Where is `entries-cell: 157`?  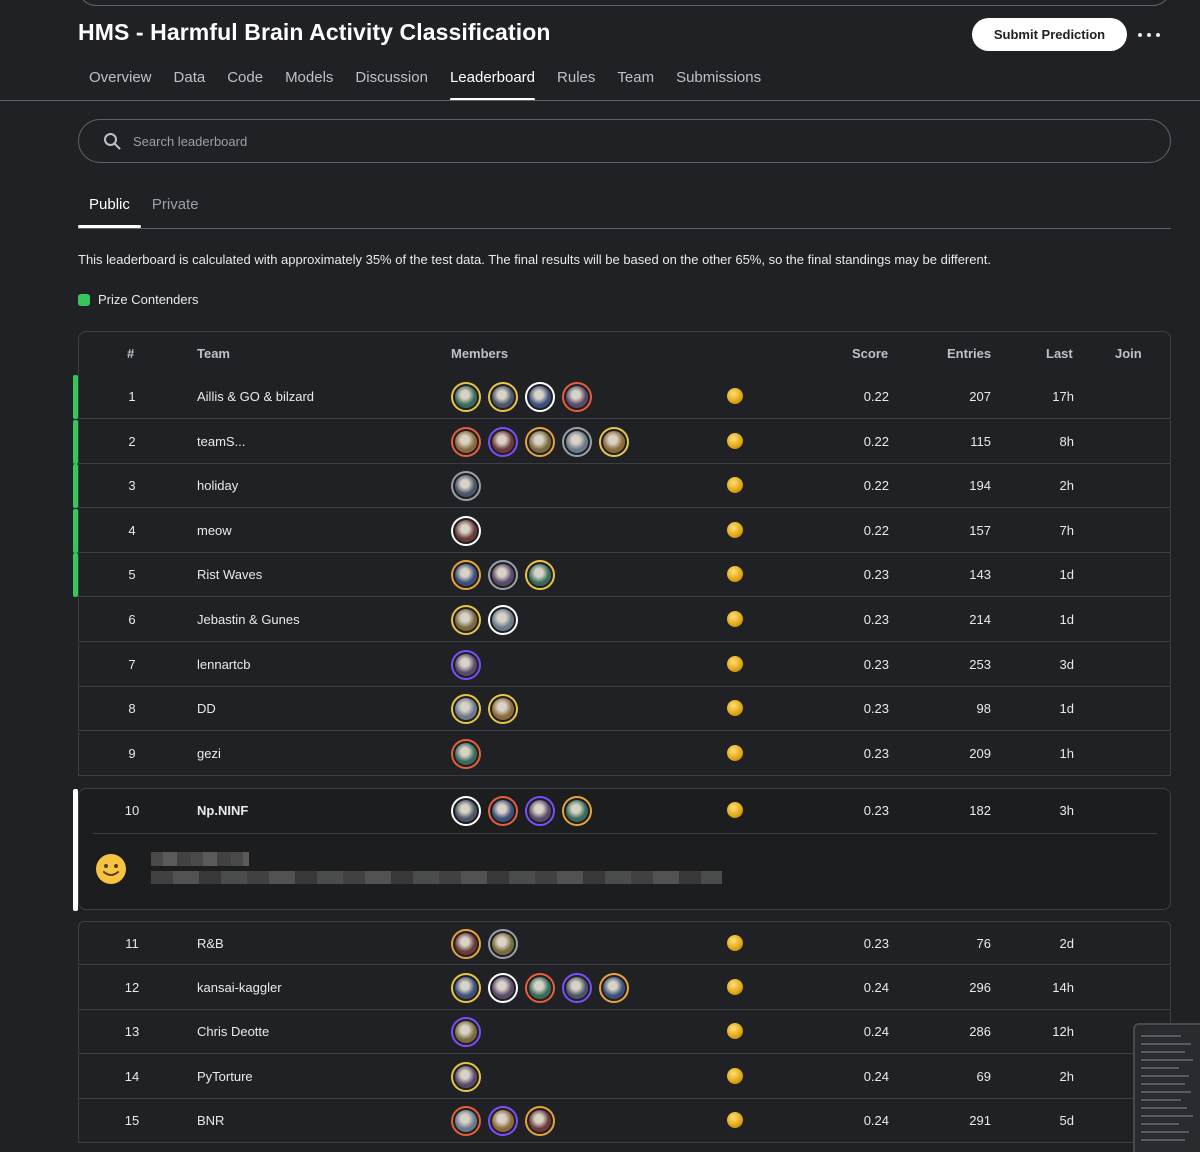 entries-cell: 157 is located at coordinates (980, 530).